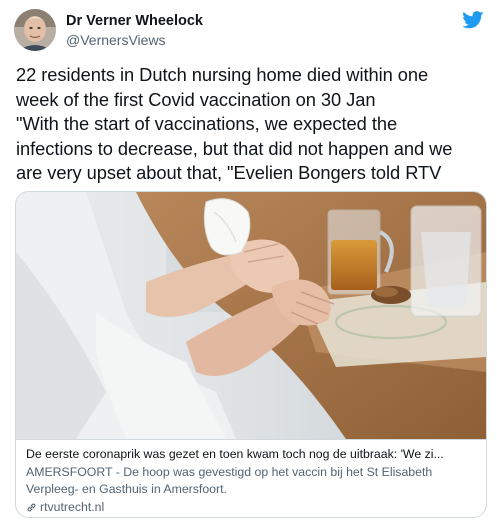 The image size is (497, 521). Describe the element at coordinates (134, 40) in the screenshot. I see `author-handle: @VernersViews` at that location.